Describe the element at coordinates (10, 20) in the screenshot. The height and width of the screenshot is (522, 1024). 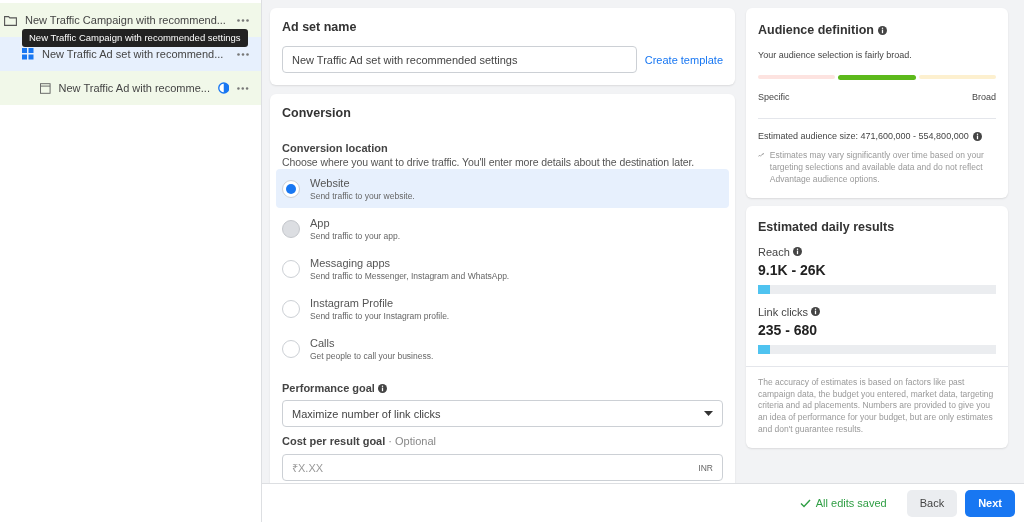
I see `folder-icon` at that location.